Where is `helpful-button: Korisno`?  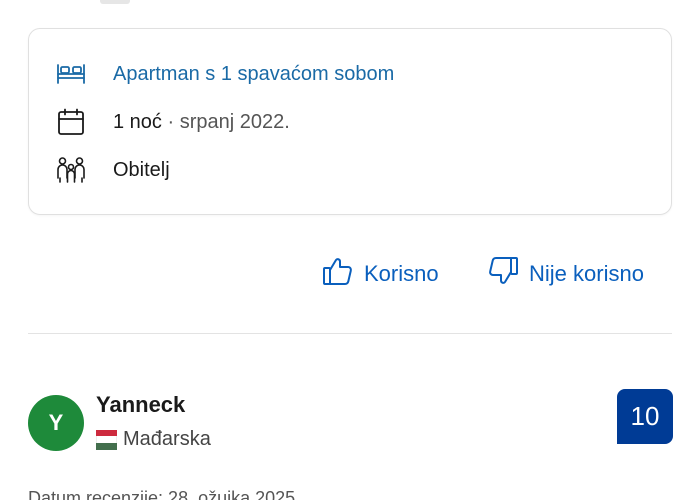 helpful-button: Korisno is located at coordinates (380, 274).